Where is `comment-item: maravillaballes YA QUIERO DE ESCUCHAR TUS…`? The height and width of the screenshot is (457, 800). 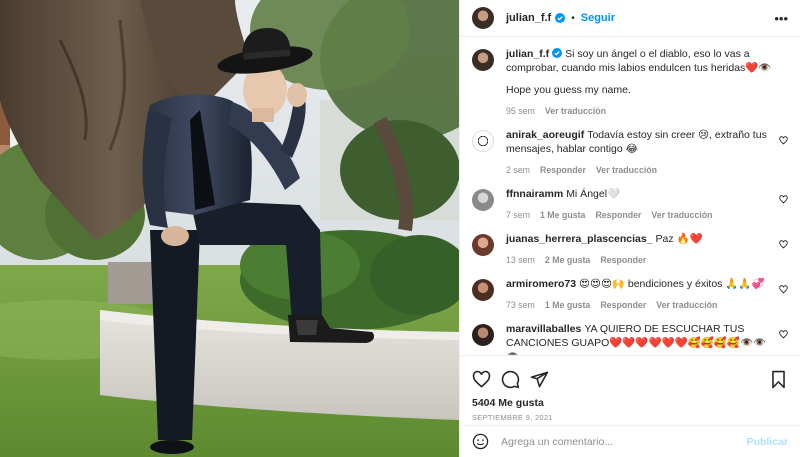
comment-item: maravillaballes YA QUIERO DE ESCUCHAR TUS… is located at coordinates (630, 338).